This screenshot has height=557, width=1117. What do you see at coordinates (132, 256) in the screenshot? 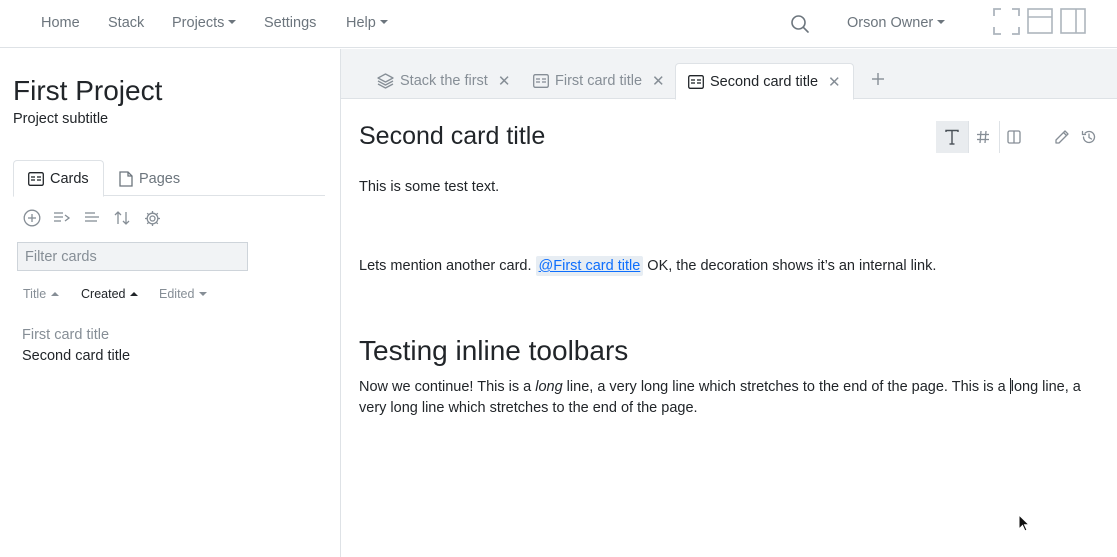
I see `filter-cards-input` at bounding box center [132, 256].